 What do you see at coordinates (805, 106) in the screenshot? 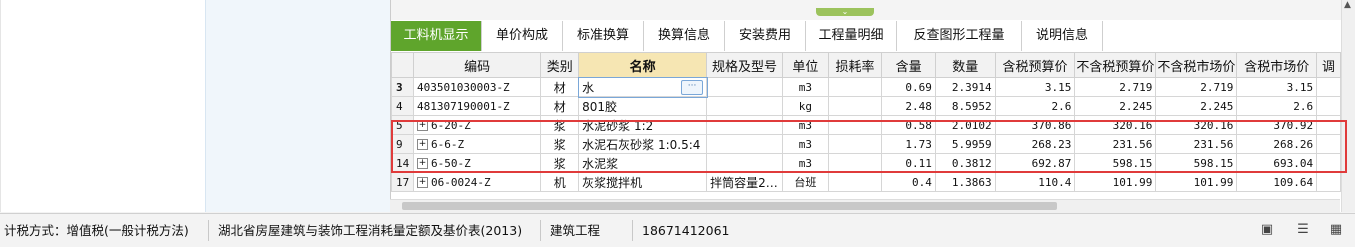
I see `unit-cell: kg` at bounding box center [805, 106].